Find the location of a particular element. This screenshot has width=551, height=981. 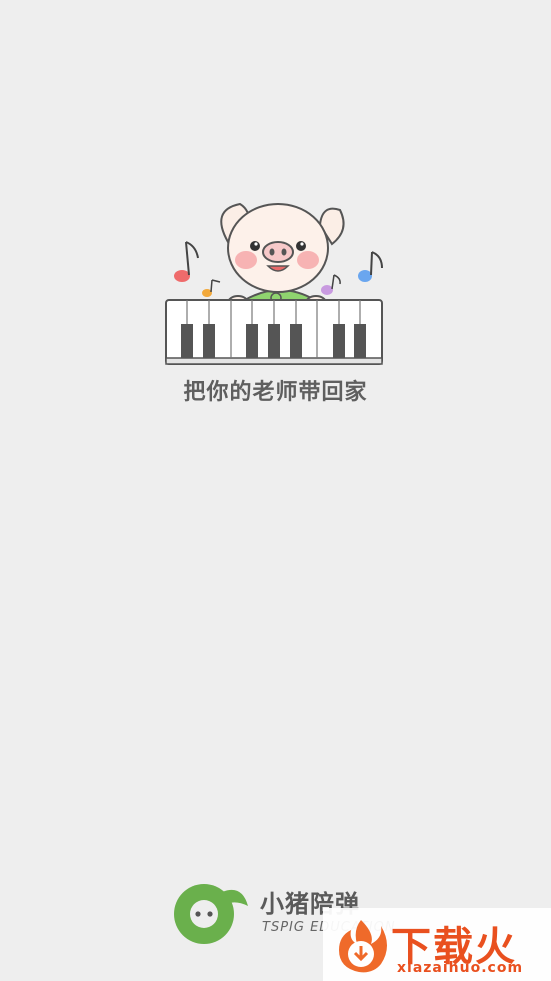

fire-download-icon is located at coordinates (363, 946).